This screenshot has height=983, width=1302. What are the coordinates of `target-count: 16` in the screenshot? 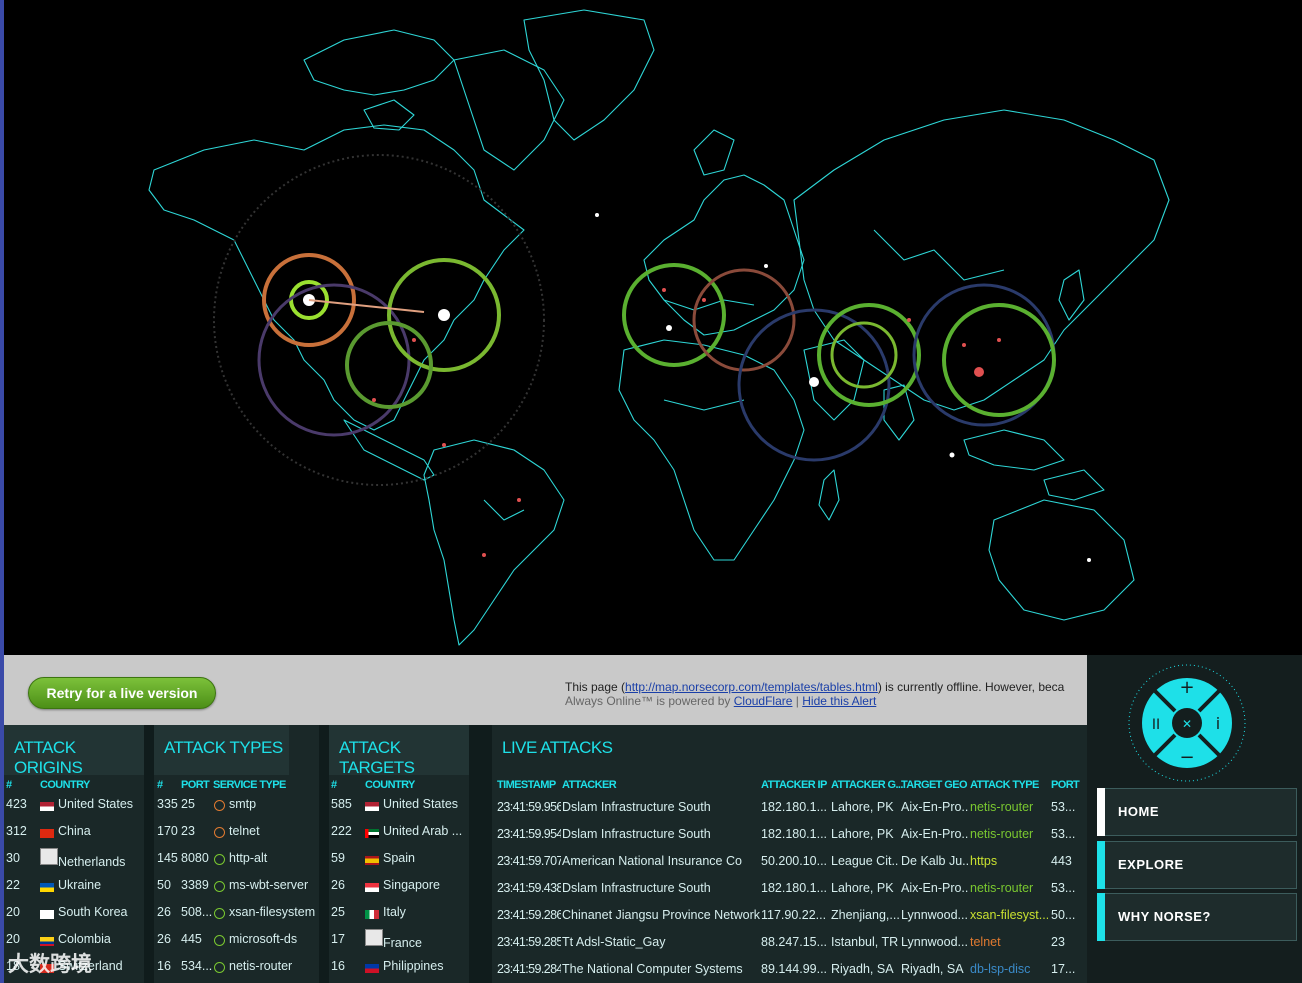 It's located at (338, 966).